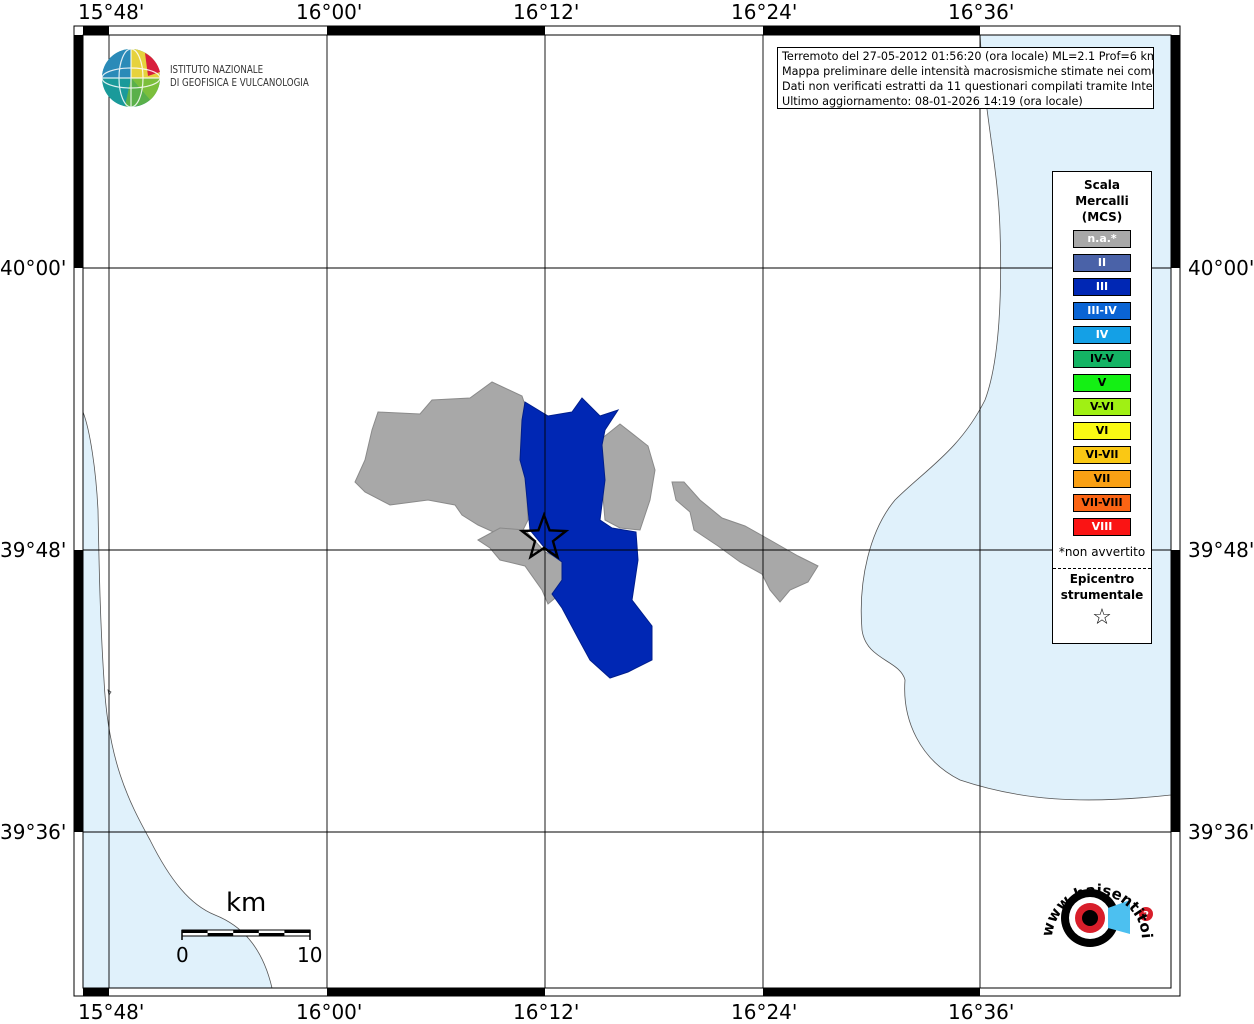 The height and width of the screenshot is (1024, 1254). I want to click on lon-tick-bottom-5: 16°36', so click(981, 1012).